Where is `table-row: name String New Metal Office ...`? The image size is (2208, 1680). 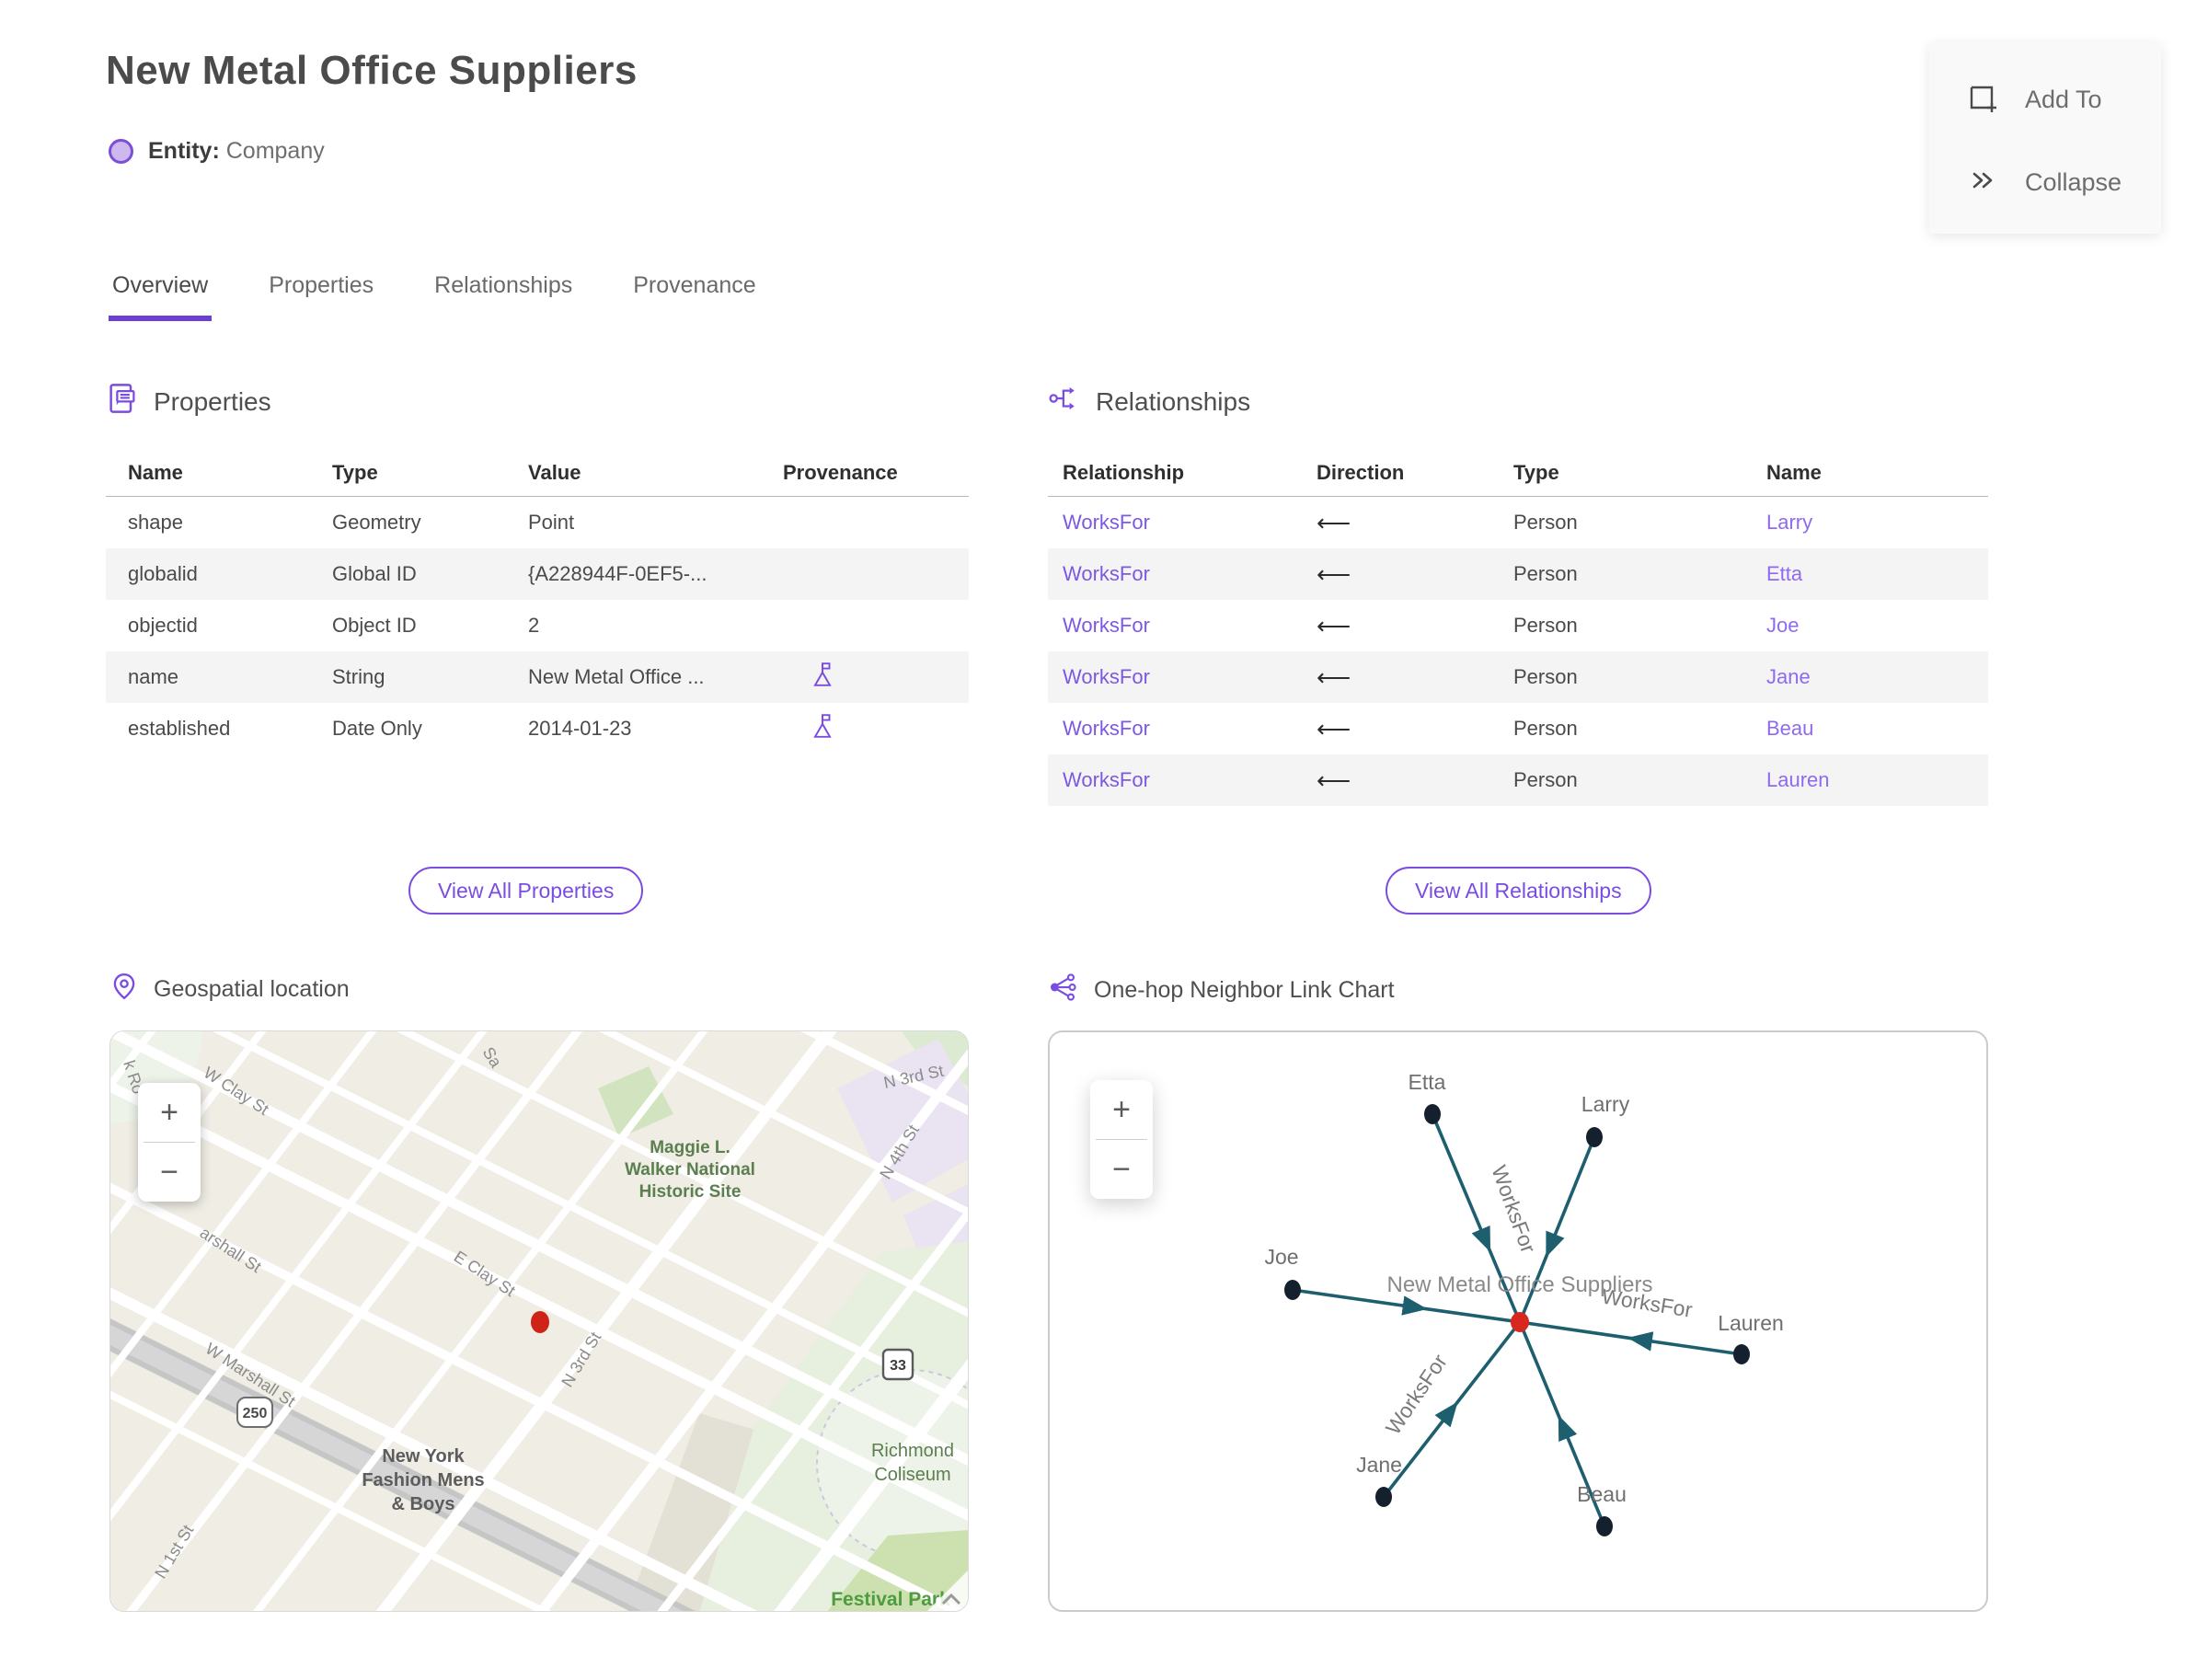
table-row: name String New Metal Office ... is located at coordinates (537, 677).